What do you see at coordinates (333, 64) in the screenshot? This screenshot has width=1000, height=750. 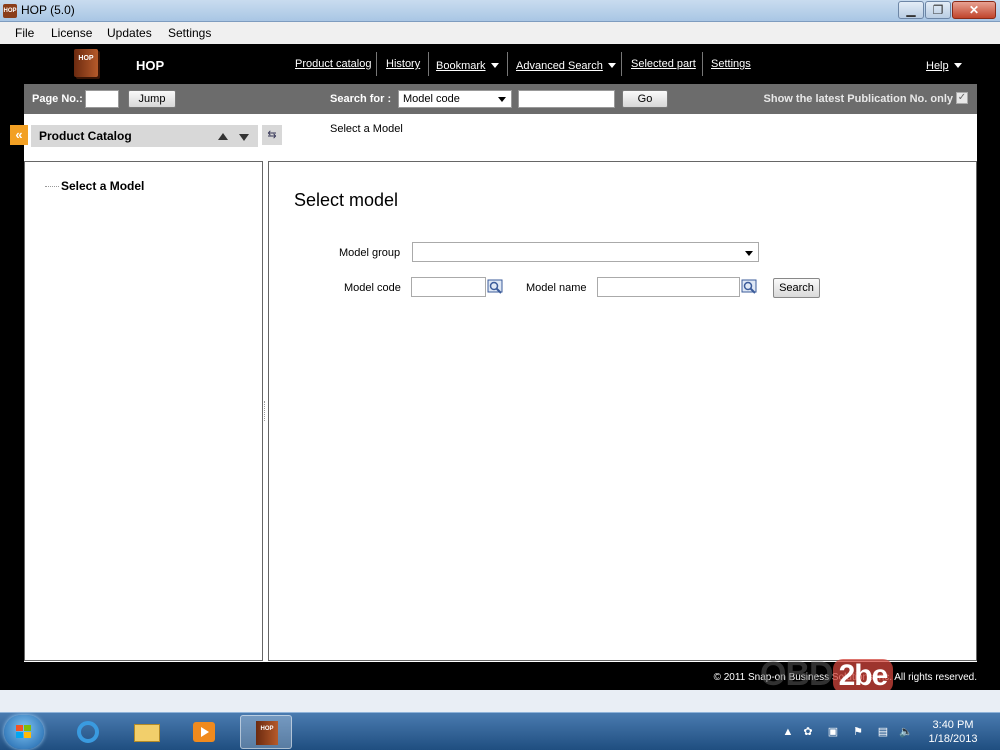 I see `nav-product-catalog: Product catalog` at bounding box center [333, 64].